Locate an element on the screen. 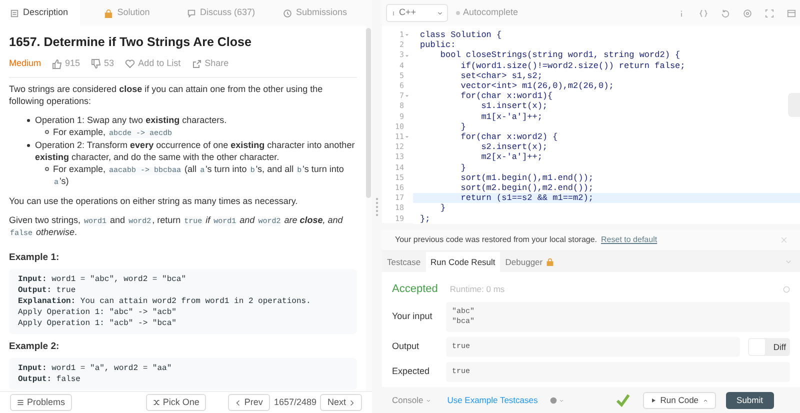 Image resolution: width=800 pixels, height=413 pixels. thumbs-down-icon is located at coordinates (96, 63).